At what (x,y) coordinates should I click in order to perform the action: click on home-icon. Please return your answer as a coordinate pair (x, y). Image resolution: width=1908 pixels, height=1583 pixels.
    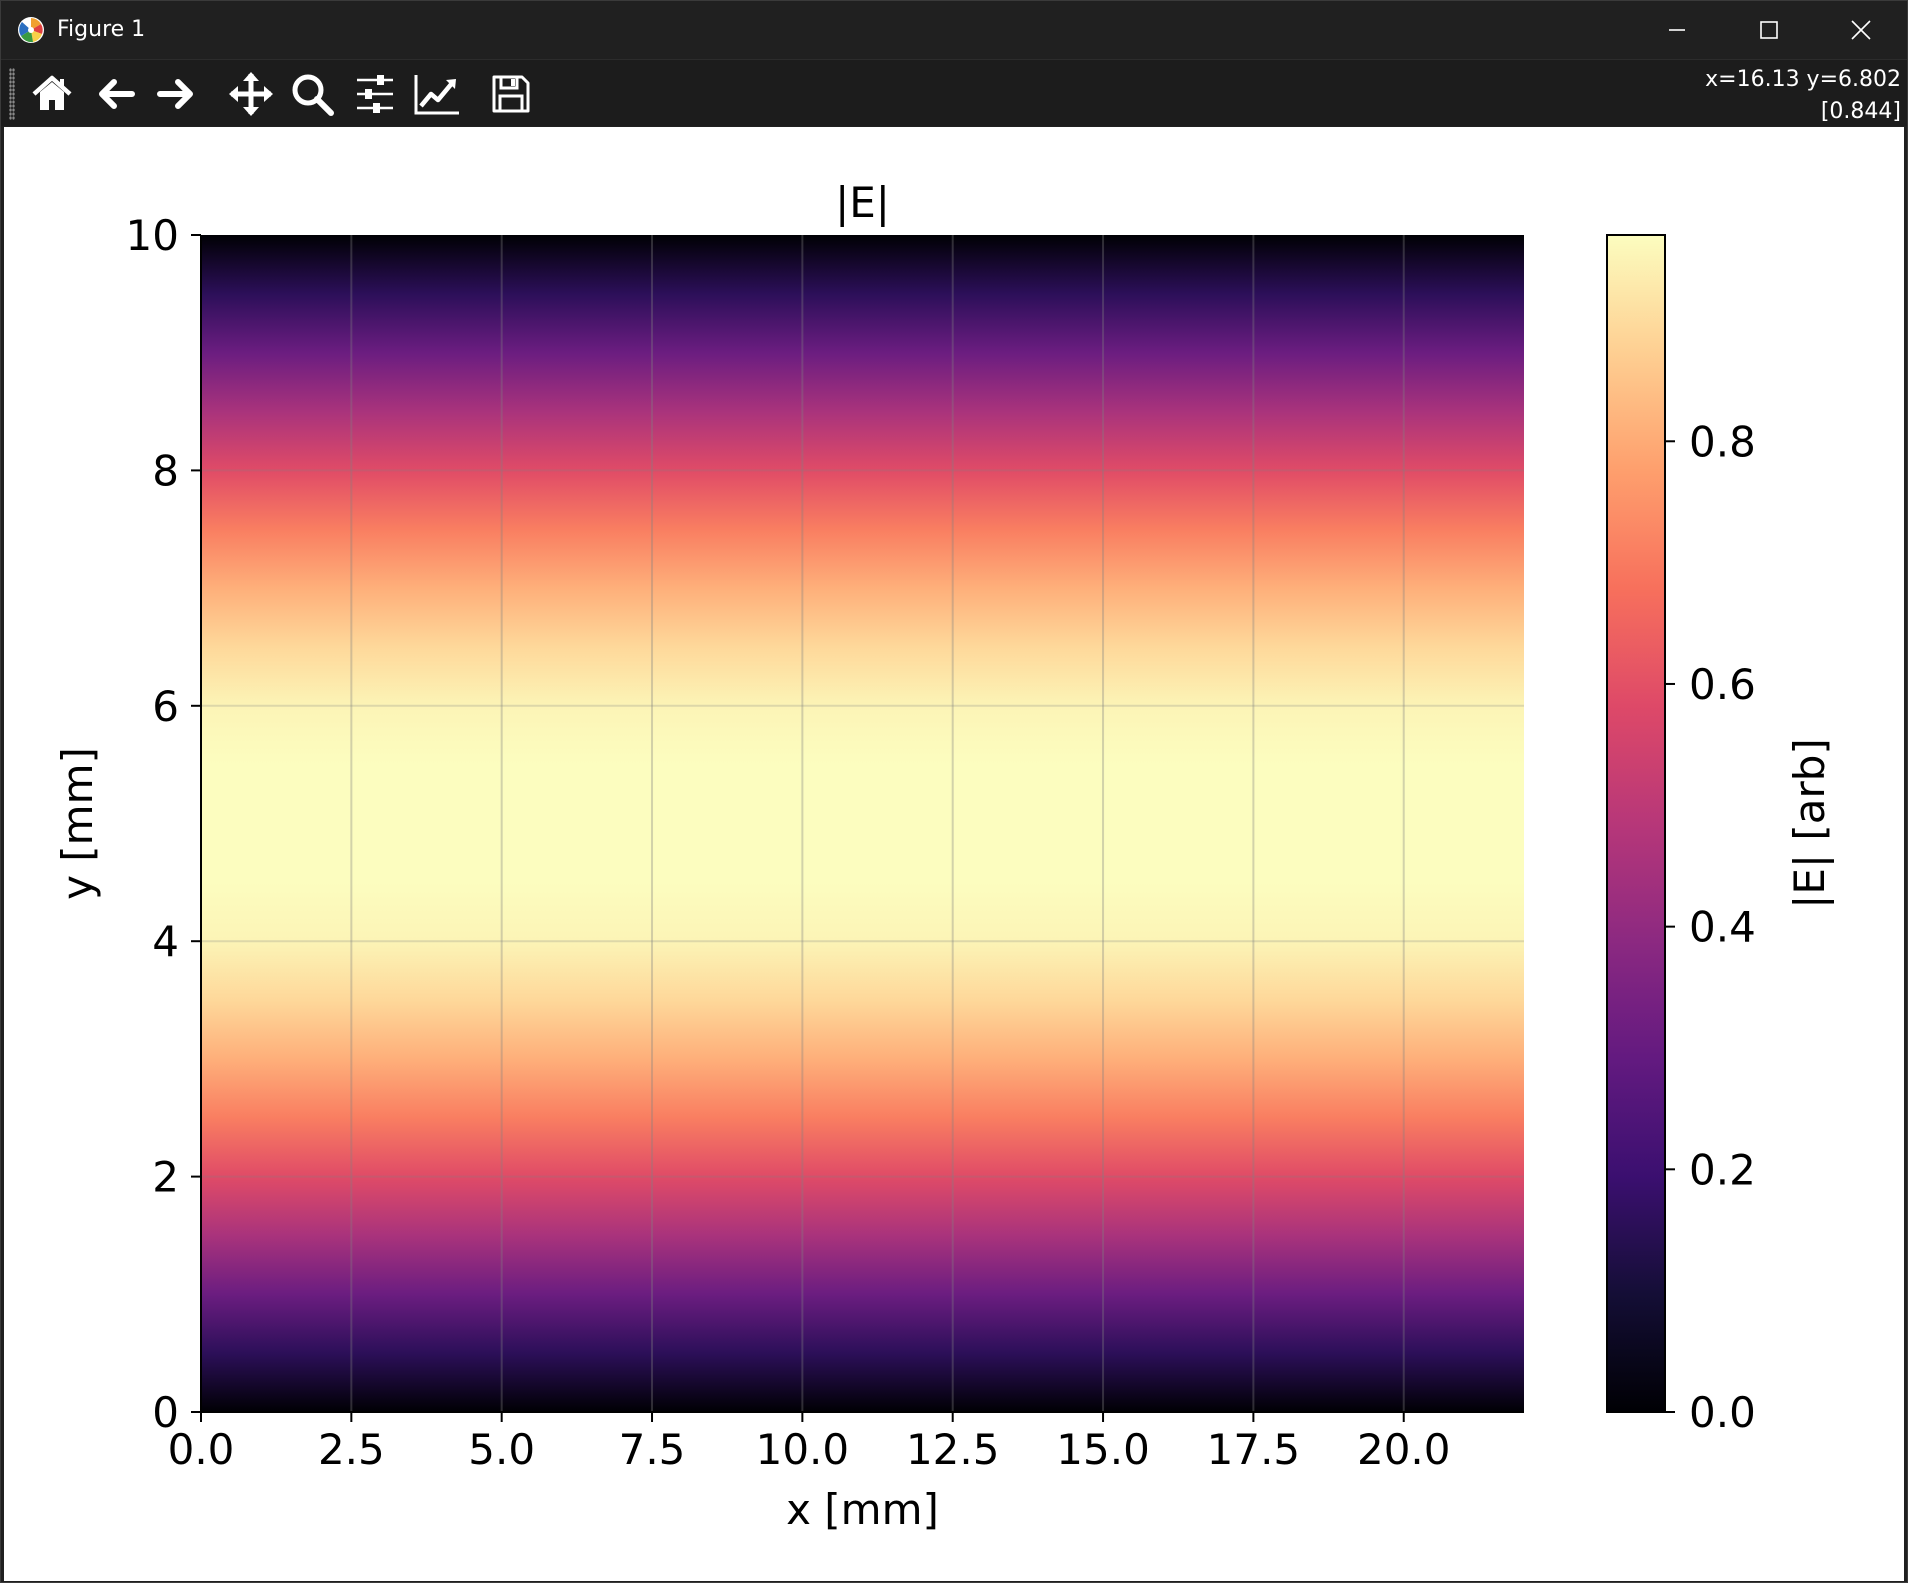
    Looking at the image, I should click on (52, 92).